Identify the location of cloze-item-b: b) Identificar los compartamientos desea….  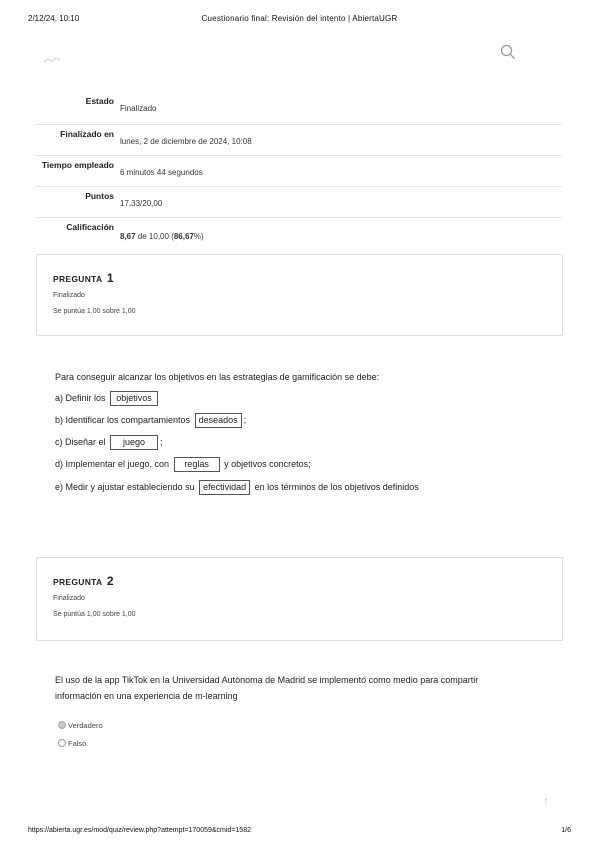
(150, 420).